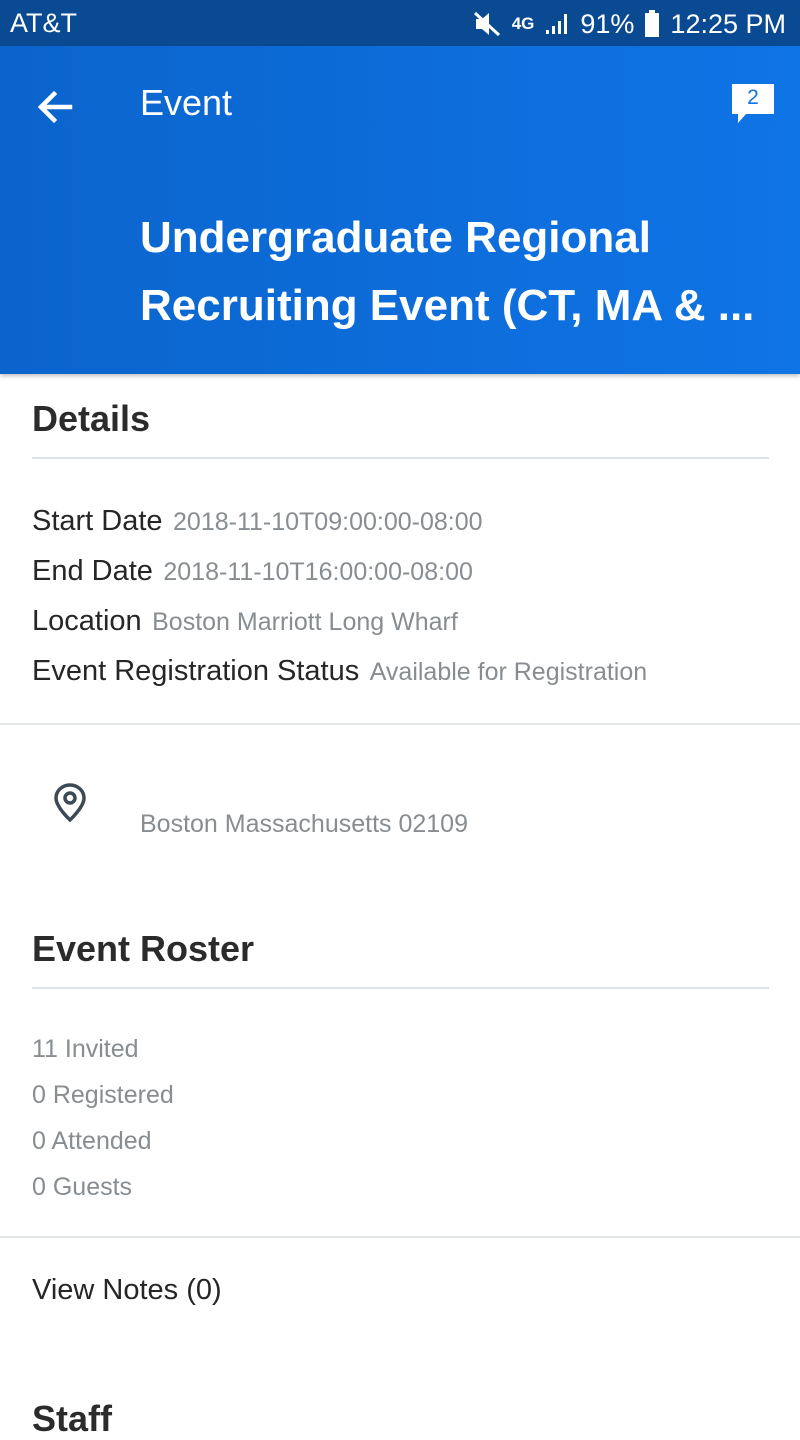 The width and height of the screenshot is (800, 1440). I want to click on section-divider, so click(400, 724).